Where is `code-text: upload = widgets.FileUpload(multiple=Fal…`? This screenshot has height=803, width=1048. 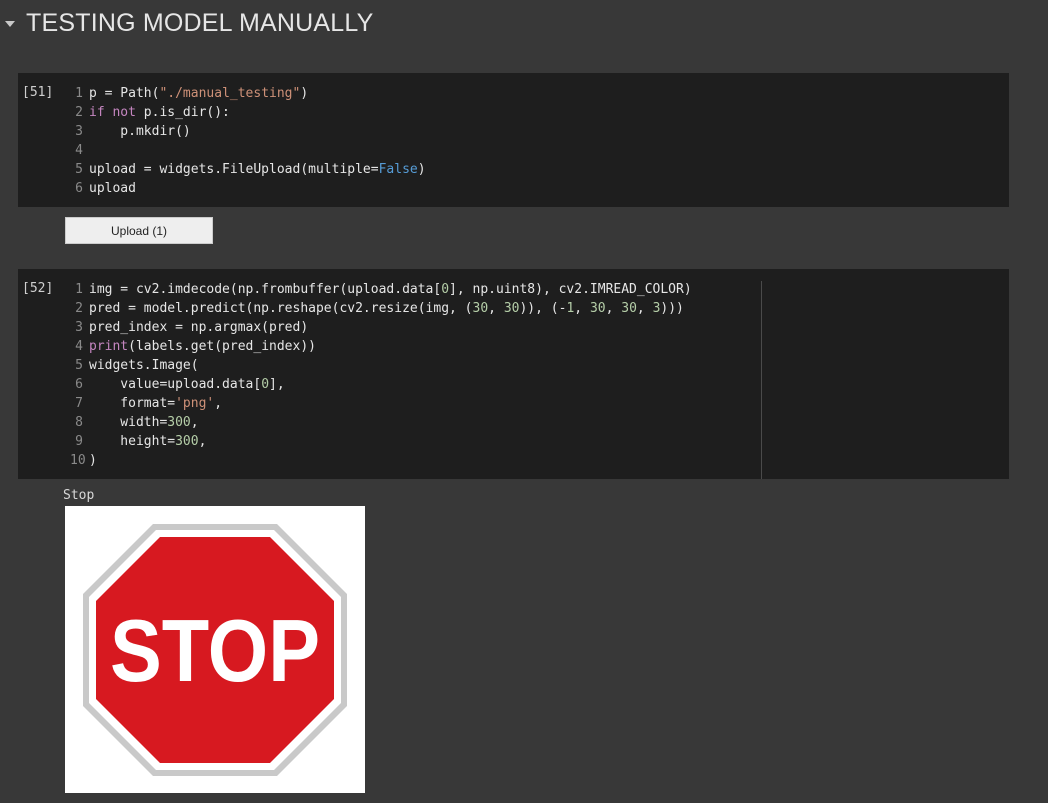 code-text: upload = widgets.FileUpload(multiple=Fal… is located at coordinates (257, 169).